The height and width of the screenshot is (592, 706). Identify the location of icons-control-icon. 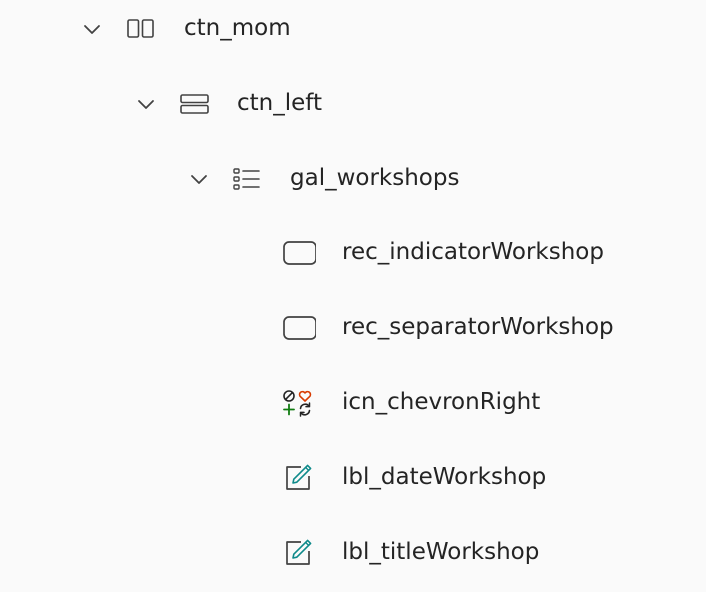
(299, 403).